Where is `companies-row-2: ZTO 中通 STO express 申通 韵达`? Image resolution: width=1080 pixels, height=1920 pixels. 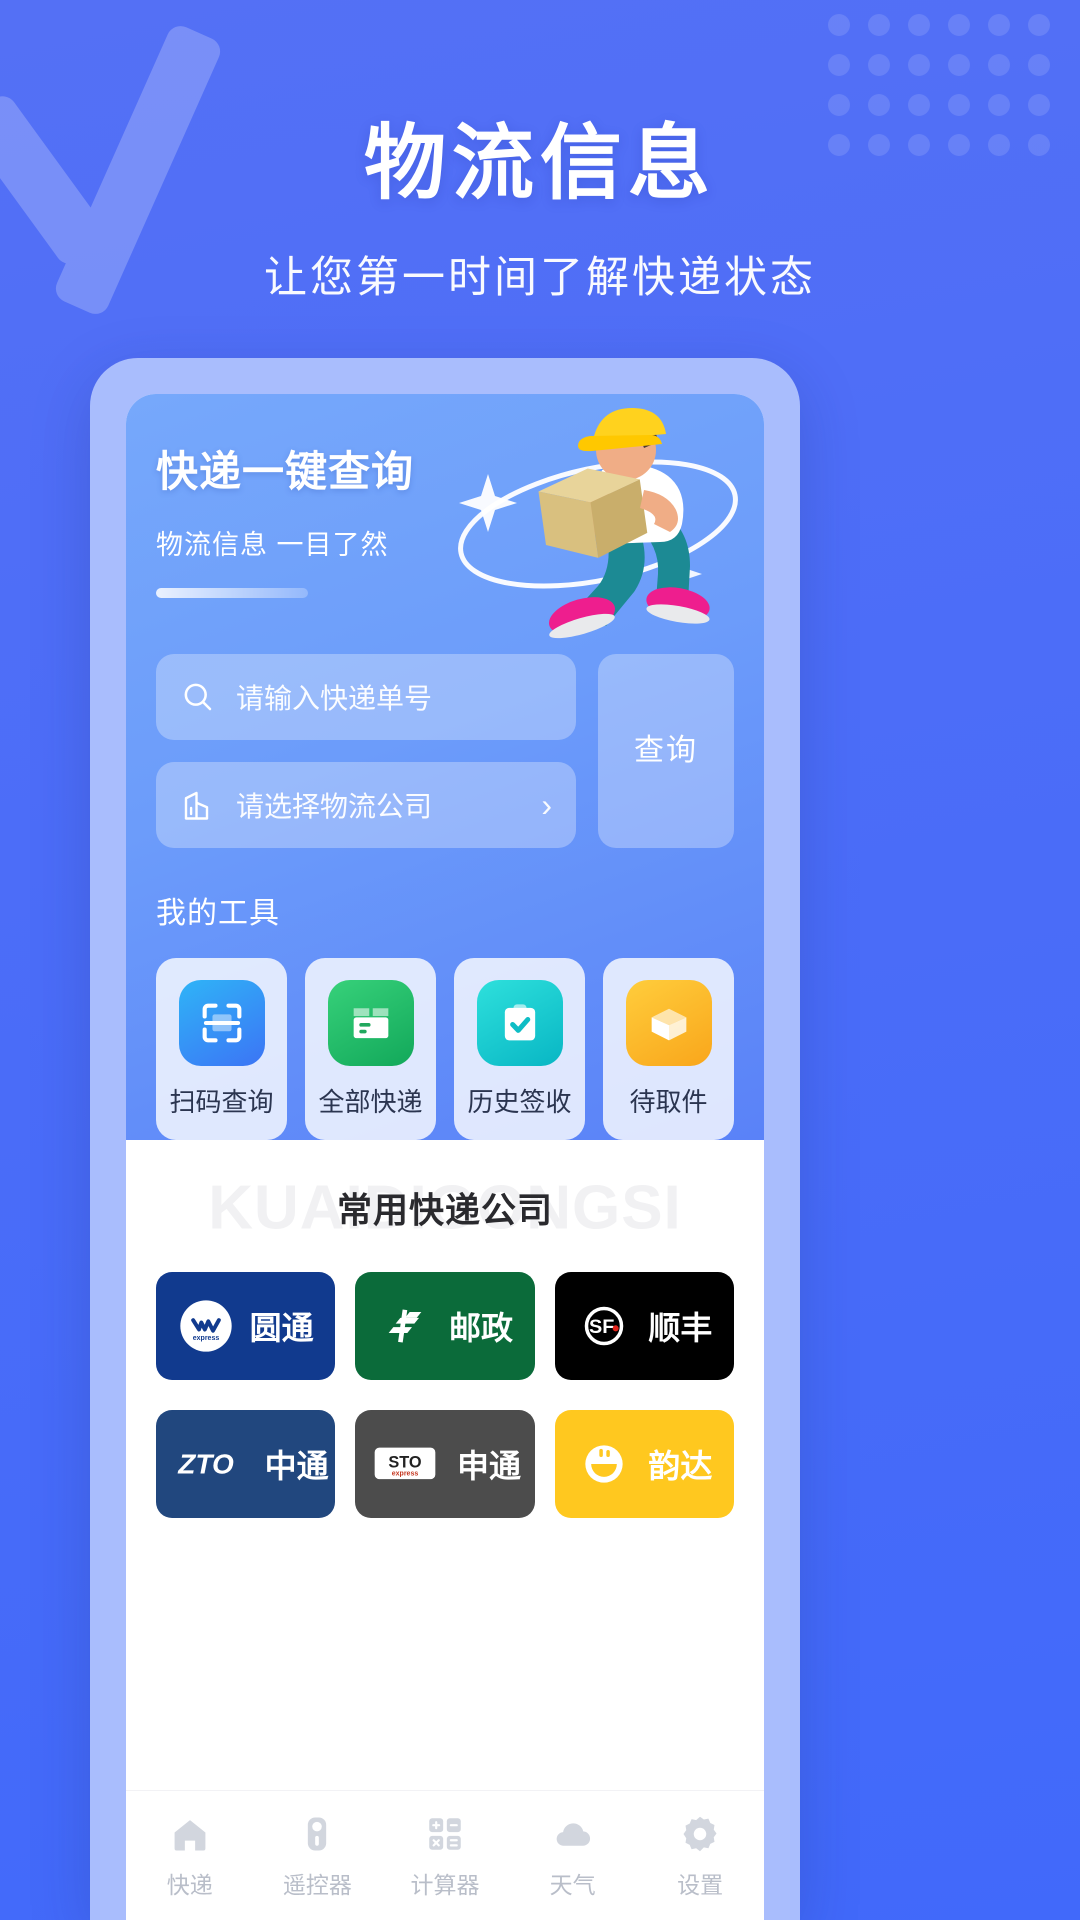 companies-row-2: ZTO 中通 STO express 申通 韵达 is located at coordinates (445, 1464).